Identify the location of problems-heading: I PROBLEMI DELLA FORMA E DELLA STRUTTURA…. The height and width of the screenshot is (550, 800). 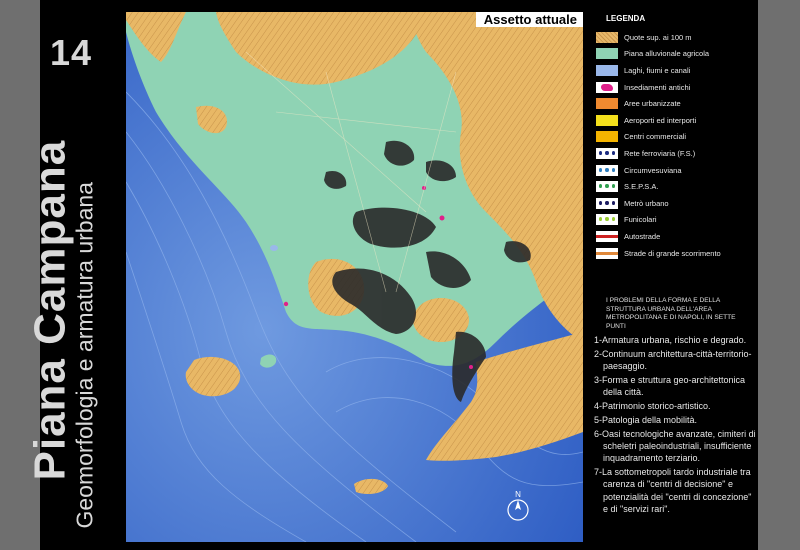
(671, 313).